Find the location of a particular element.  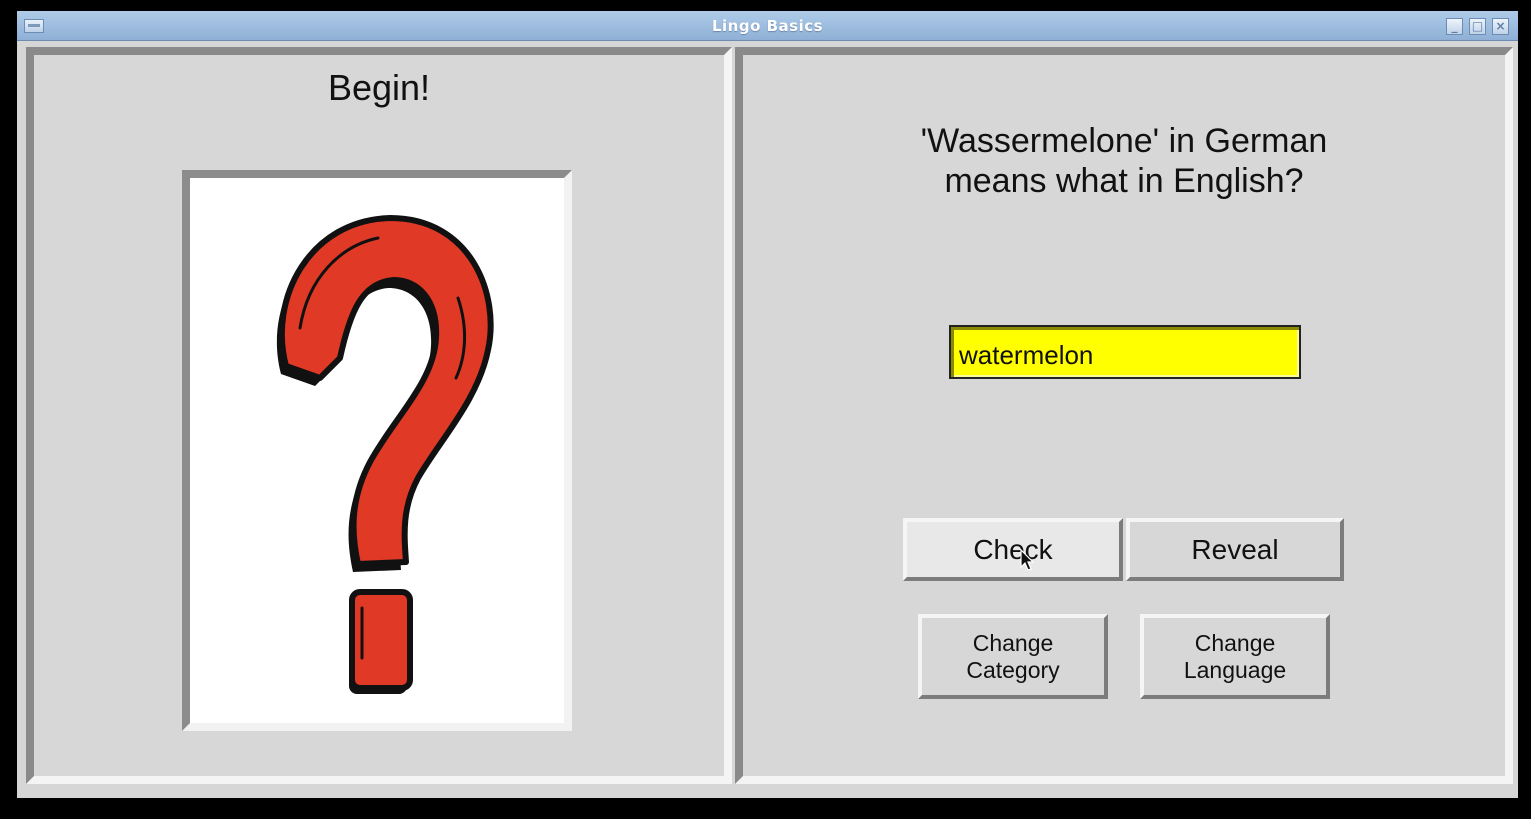

question-mark-icon is located at coordinates (385, 454).